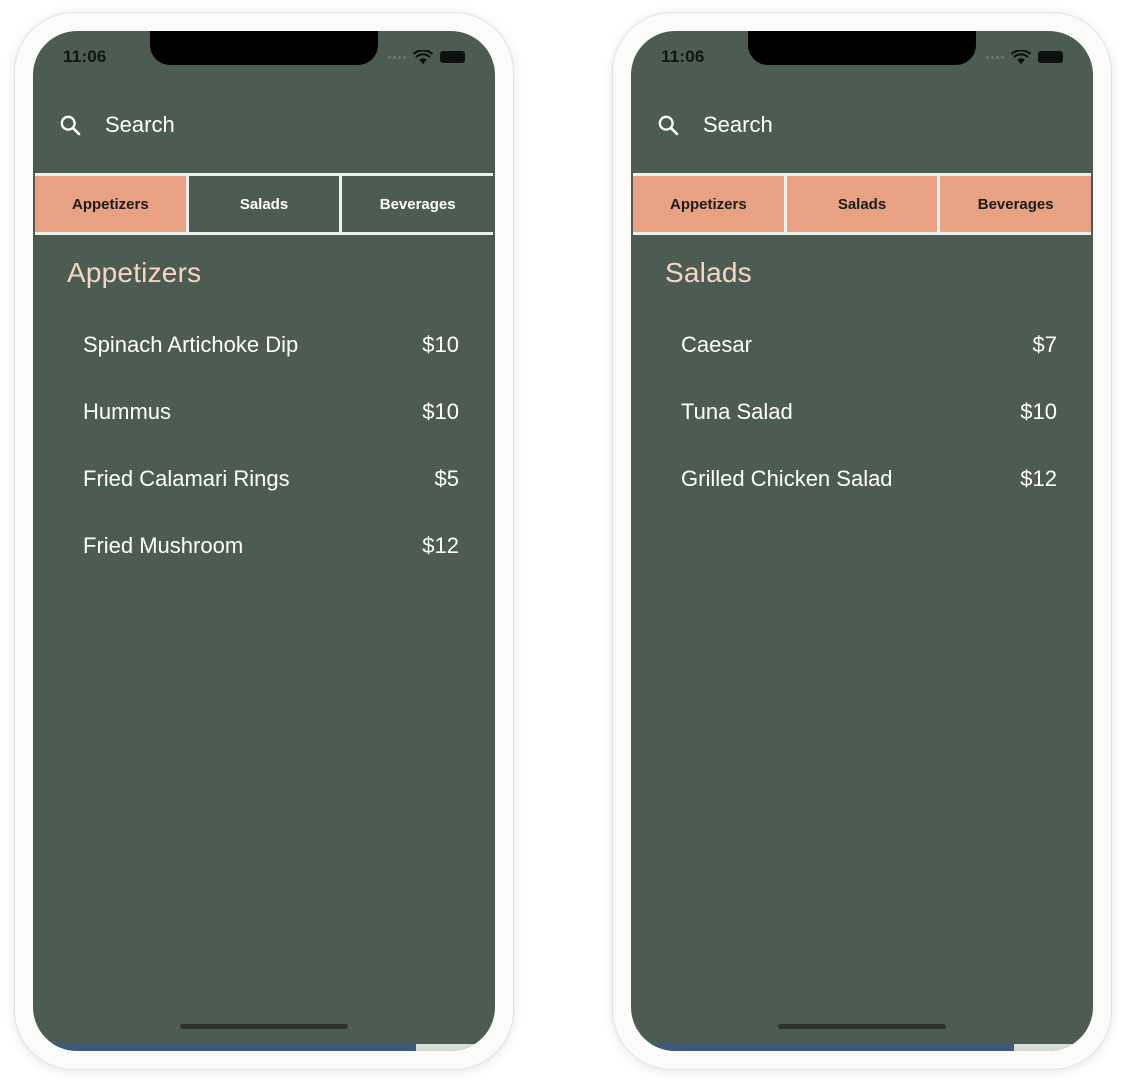 This screenshot has width=1128, height=1082. I want to click on menu-item-name: Caesar, so click(716, 344).